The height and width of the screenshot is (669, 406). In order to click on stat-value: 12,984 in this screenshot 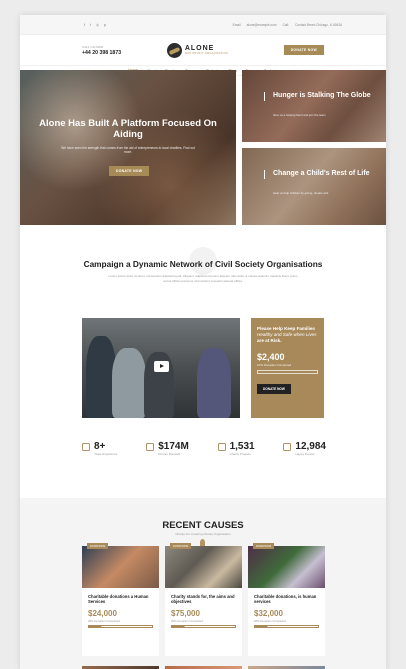, I will do `click(310, 446)`.